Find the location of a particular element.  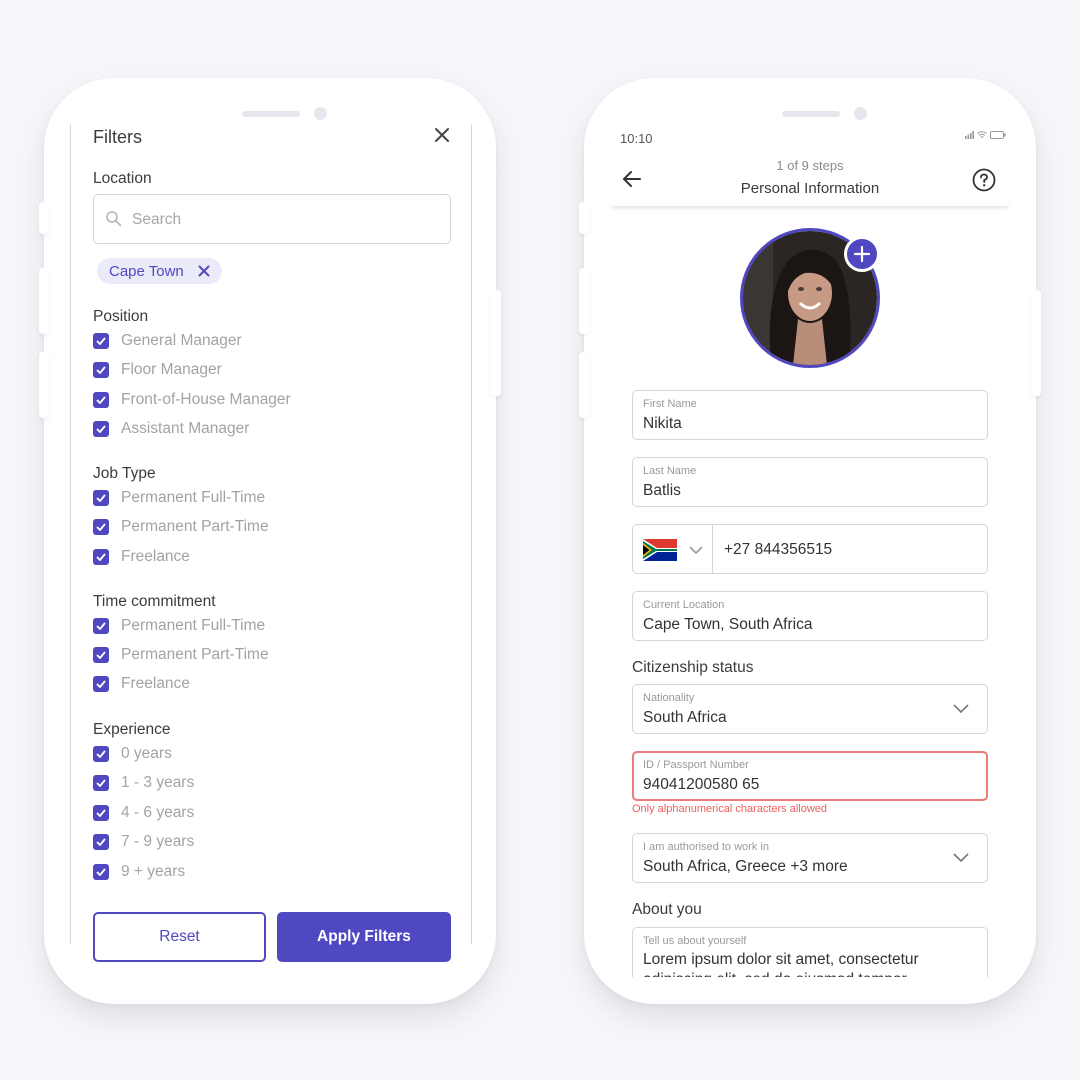

current-location-label: Current Location is located at coordinates (684, 605).